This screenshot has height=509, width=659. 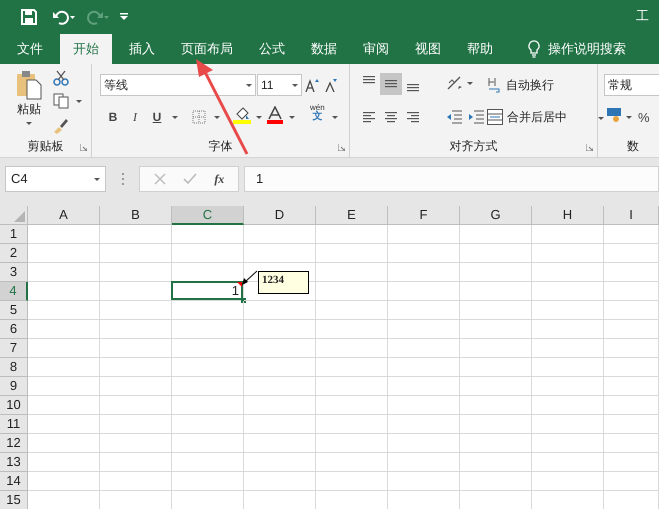 I want to click on row-header: 3, so click(x=14, y=272).